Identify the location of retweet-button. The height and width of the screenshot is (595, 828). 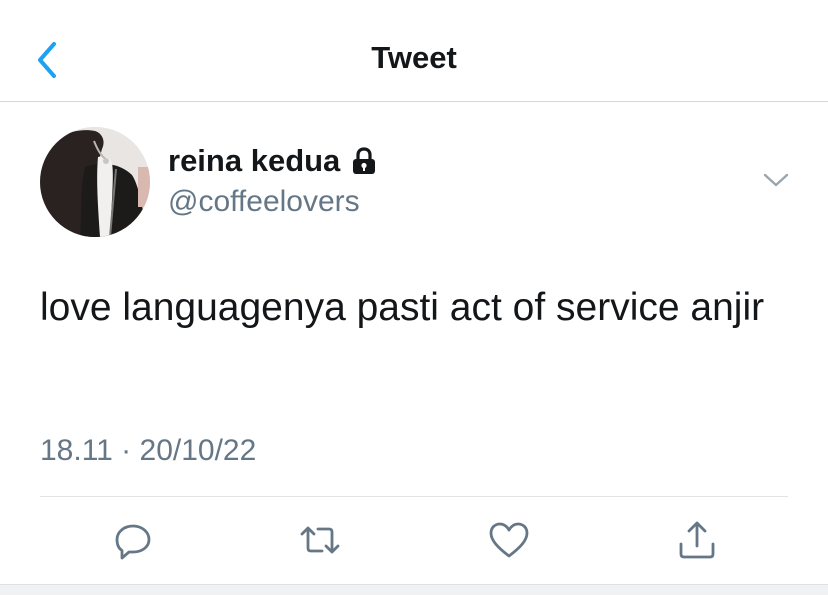
(320, 540).